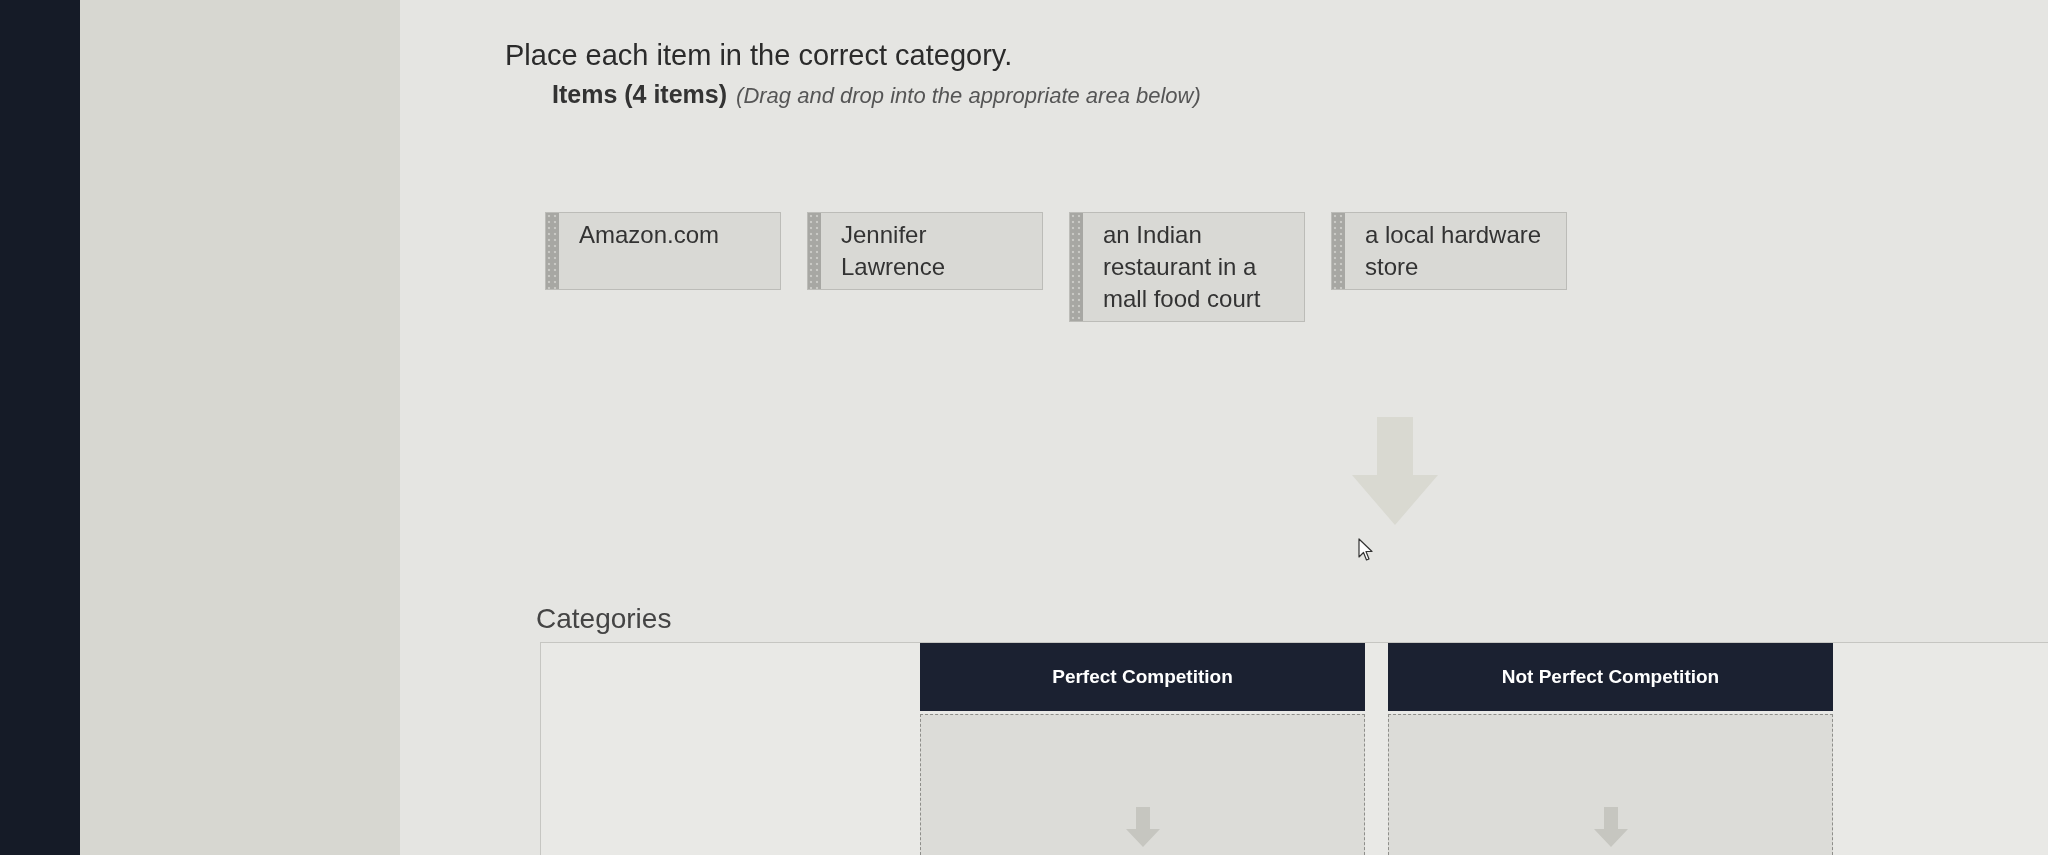 The image size is (2048, 855). I want to click on draggable-item: Jennifer Lawrence, so click(925, 251).